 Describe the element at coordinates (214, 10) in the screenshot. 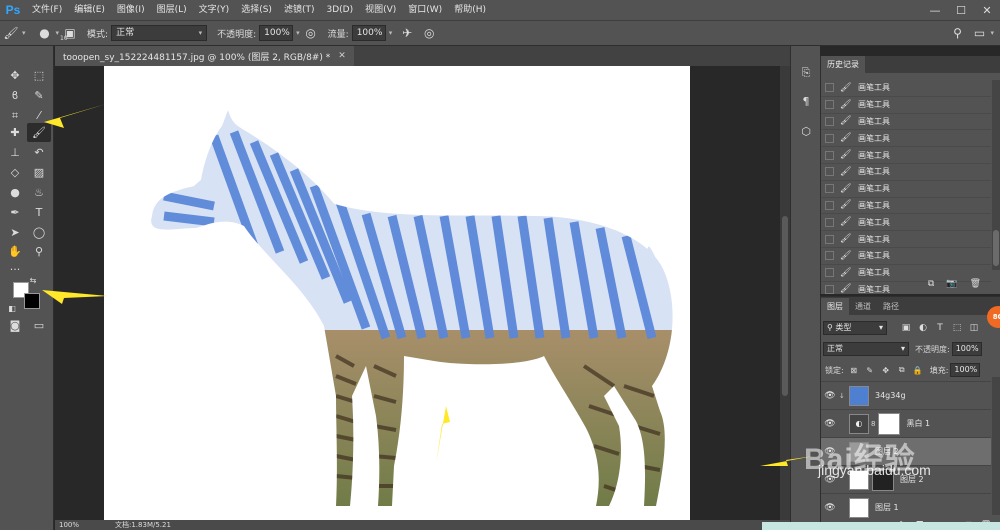

I see `menu-type: 文字(Y)` at that location.